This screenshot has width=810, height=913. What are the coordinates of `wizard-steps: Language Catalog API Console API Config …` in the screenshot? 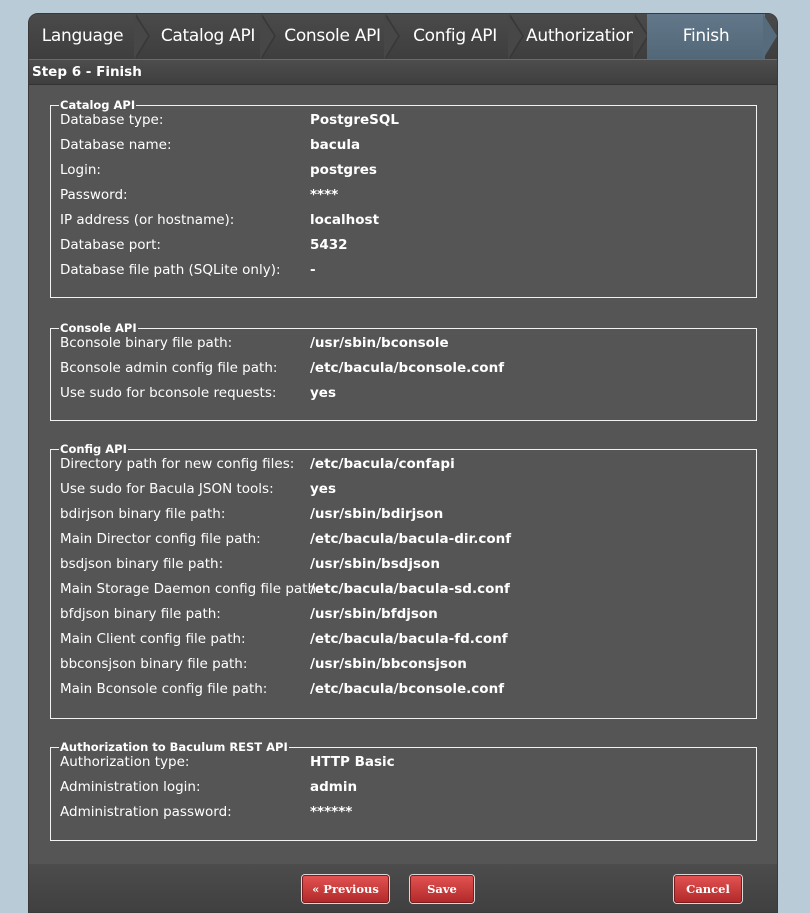 It's located at (403, 36).